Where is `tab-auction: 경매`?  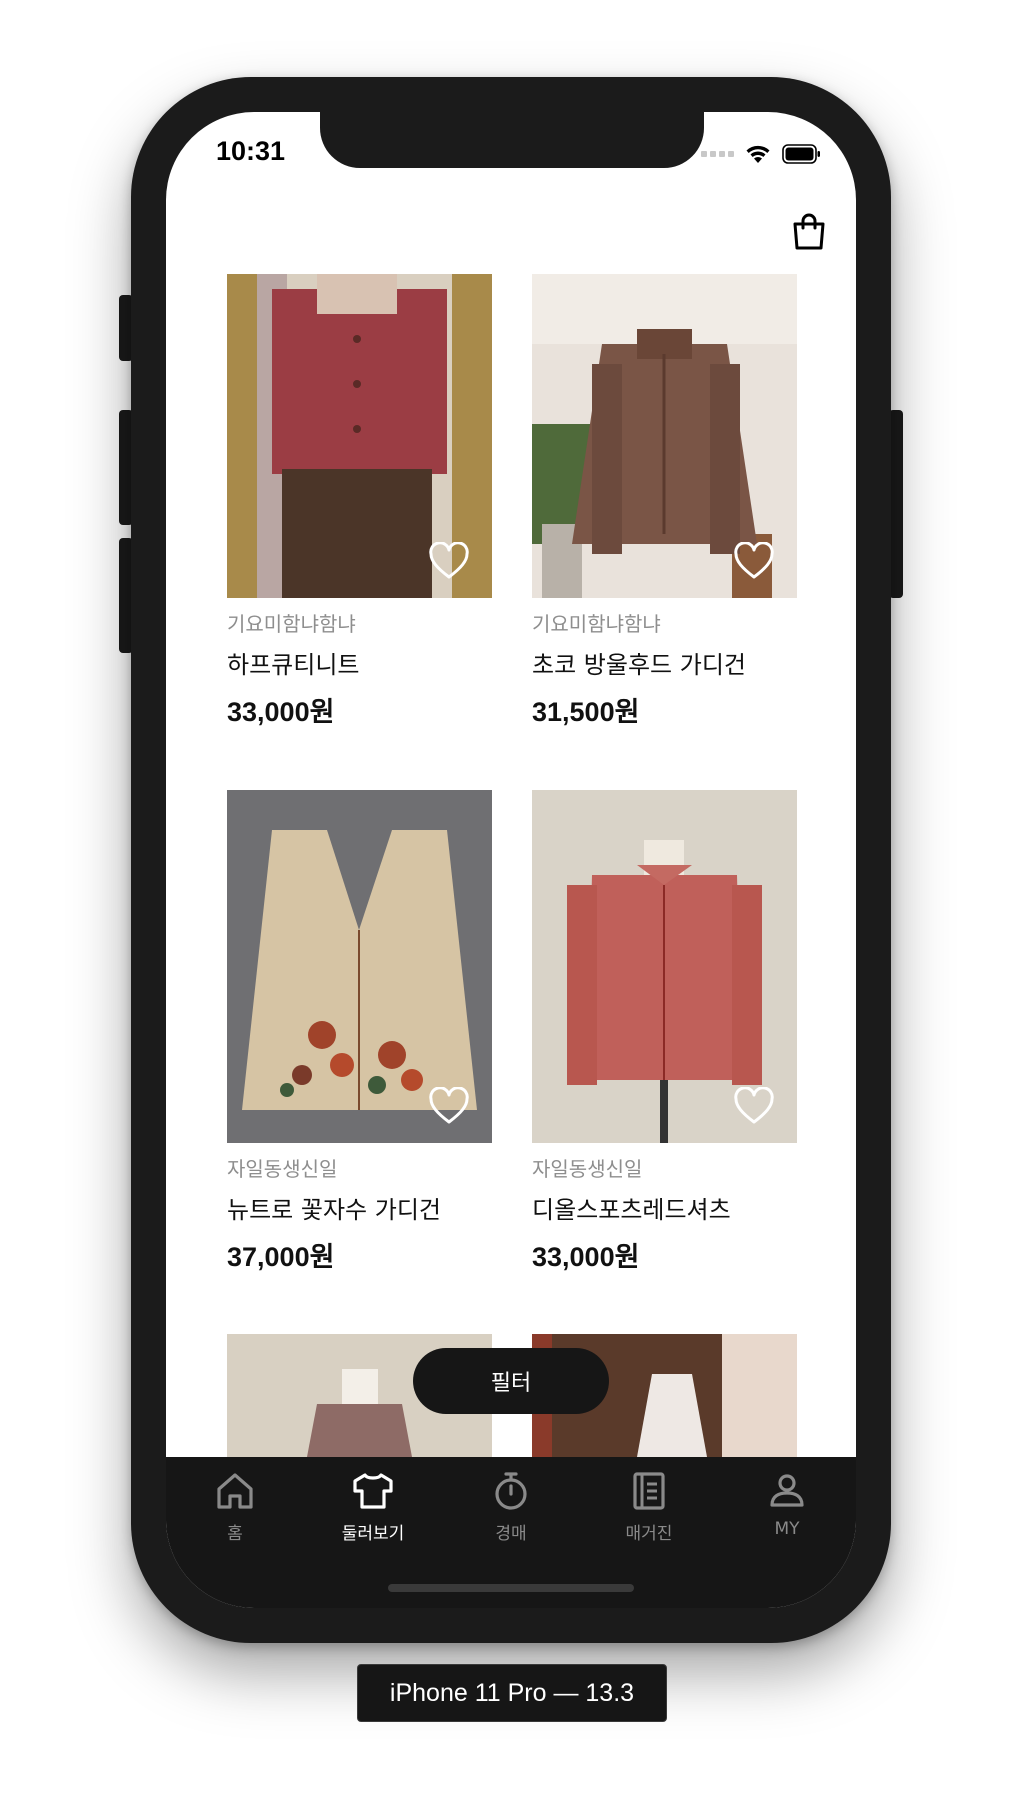 tab-auction: 경매 is located at coordinates (511, 1506).